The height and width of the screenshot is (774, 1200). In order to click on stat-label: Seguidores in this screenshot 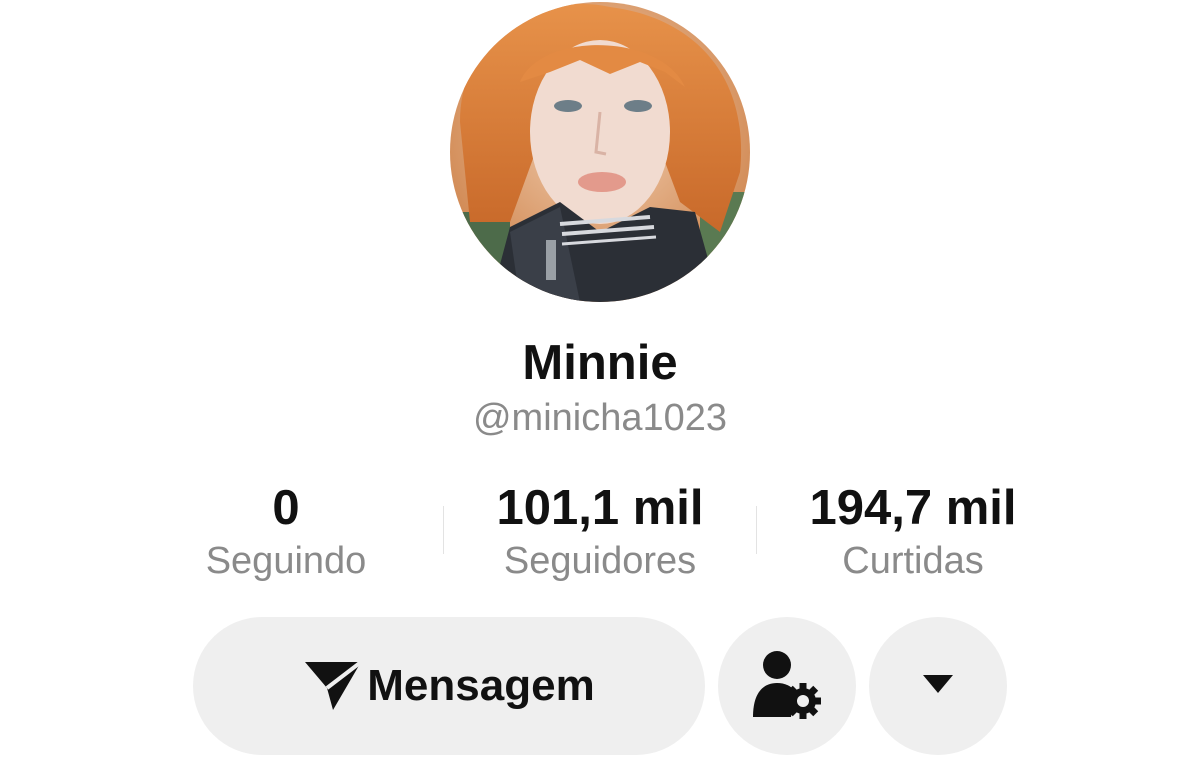, I will do `click(600, 561)`.